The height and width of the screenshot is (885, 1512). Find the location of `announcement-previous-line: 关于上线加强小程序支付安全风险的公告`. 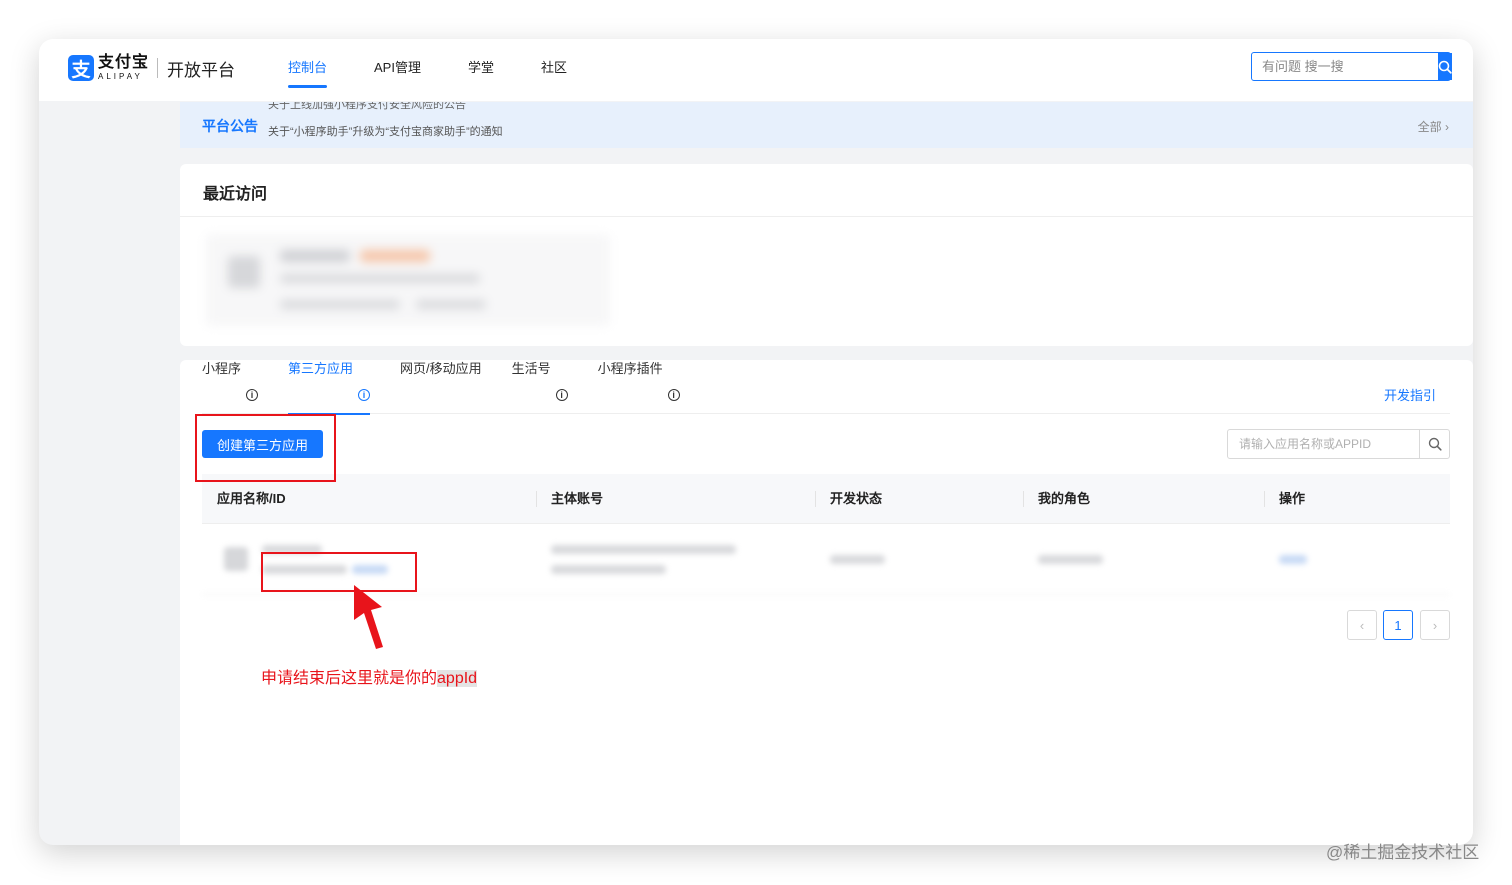

announcement-previous-line: 关于上线加强小程序支付安全风险的公告 is located at coordinates (367, 106).